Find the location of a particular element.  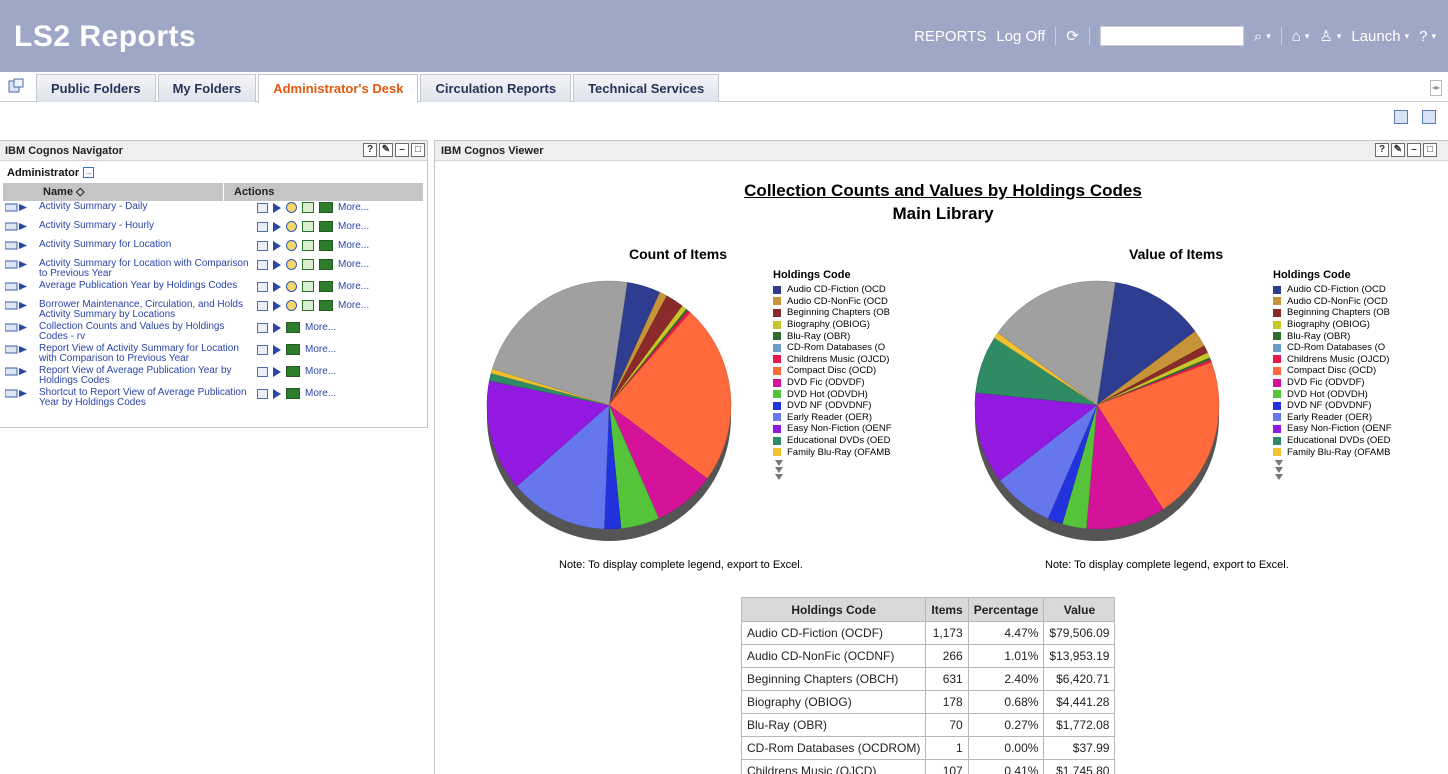

tab-public-folders: Public Folders is located at coordinates (96, 88).